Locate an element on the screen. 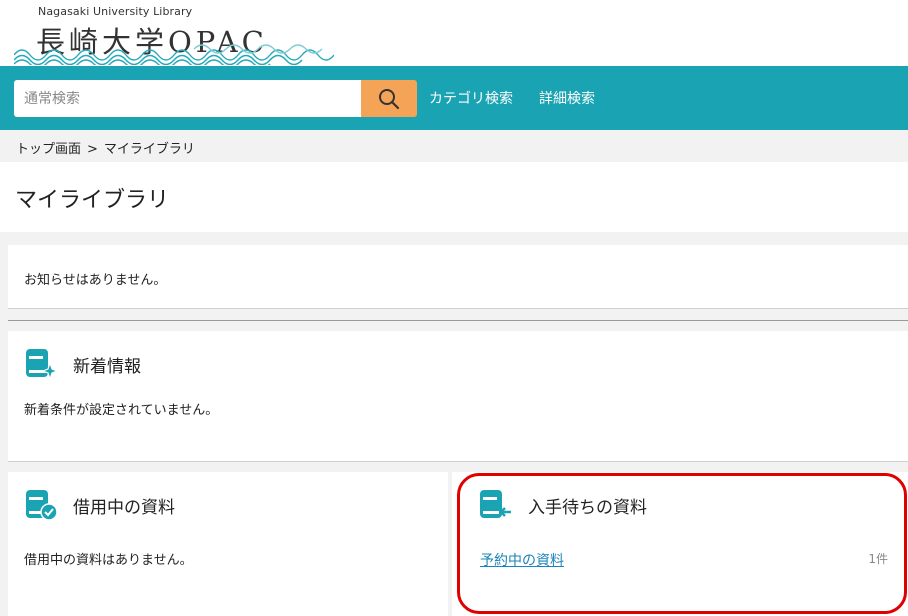  loans-title: 借用中の資料 is located at coordinates (124, 508).